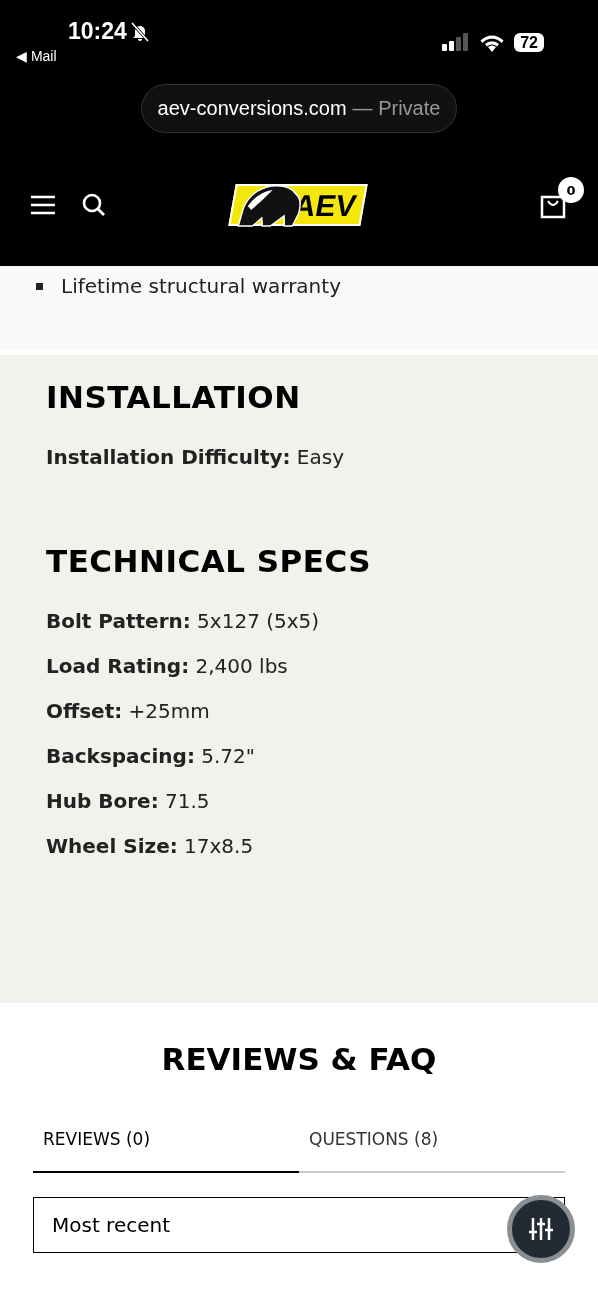  I want to click on menu-icon, so click(43, 205).